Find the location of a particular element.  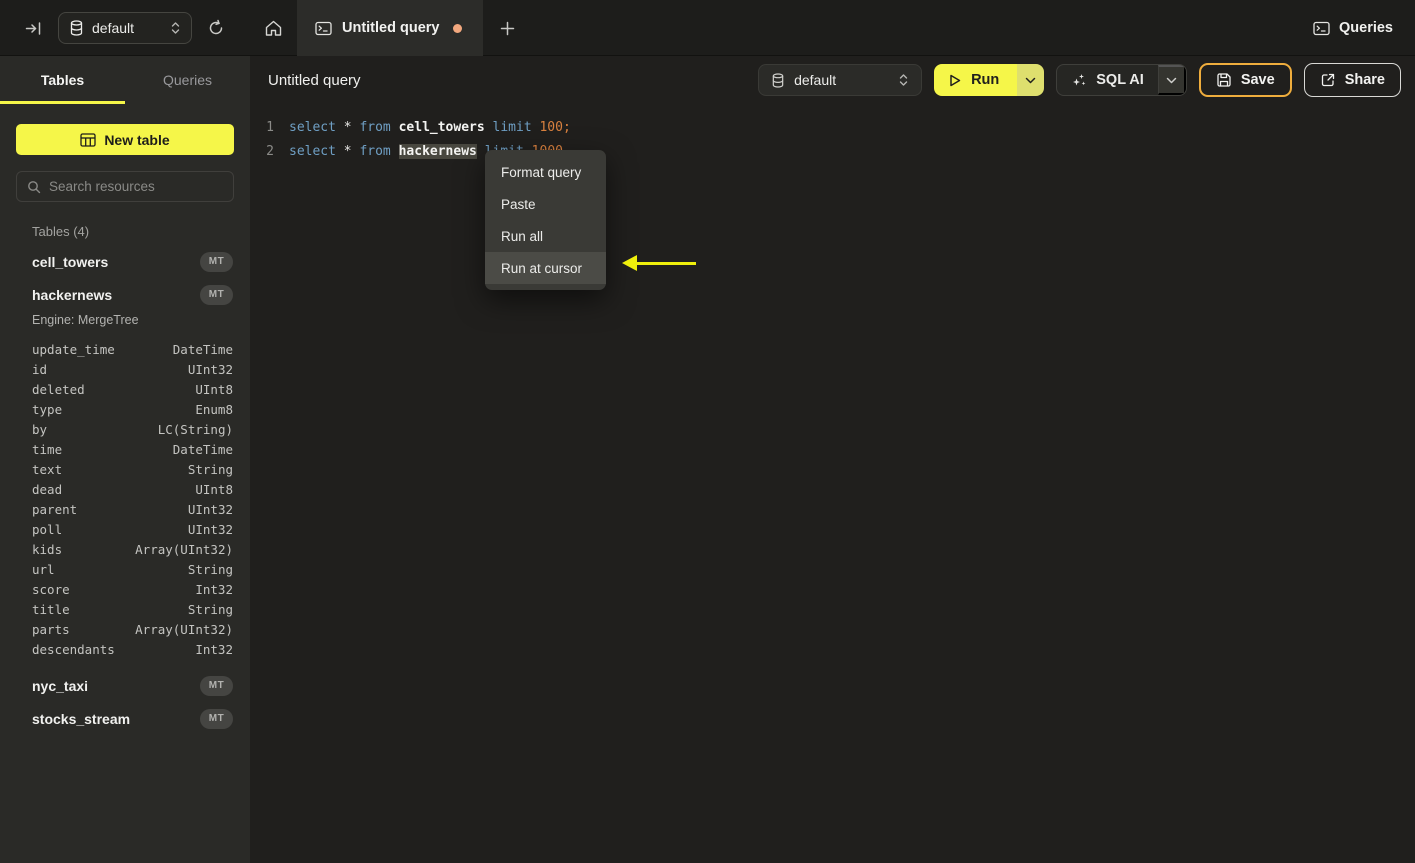

query-tab-label: Untitled query is located at coordinates (391, 28).